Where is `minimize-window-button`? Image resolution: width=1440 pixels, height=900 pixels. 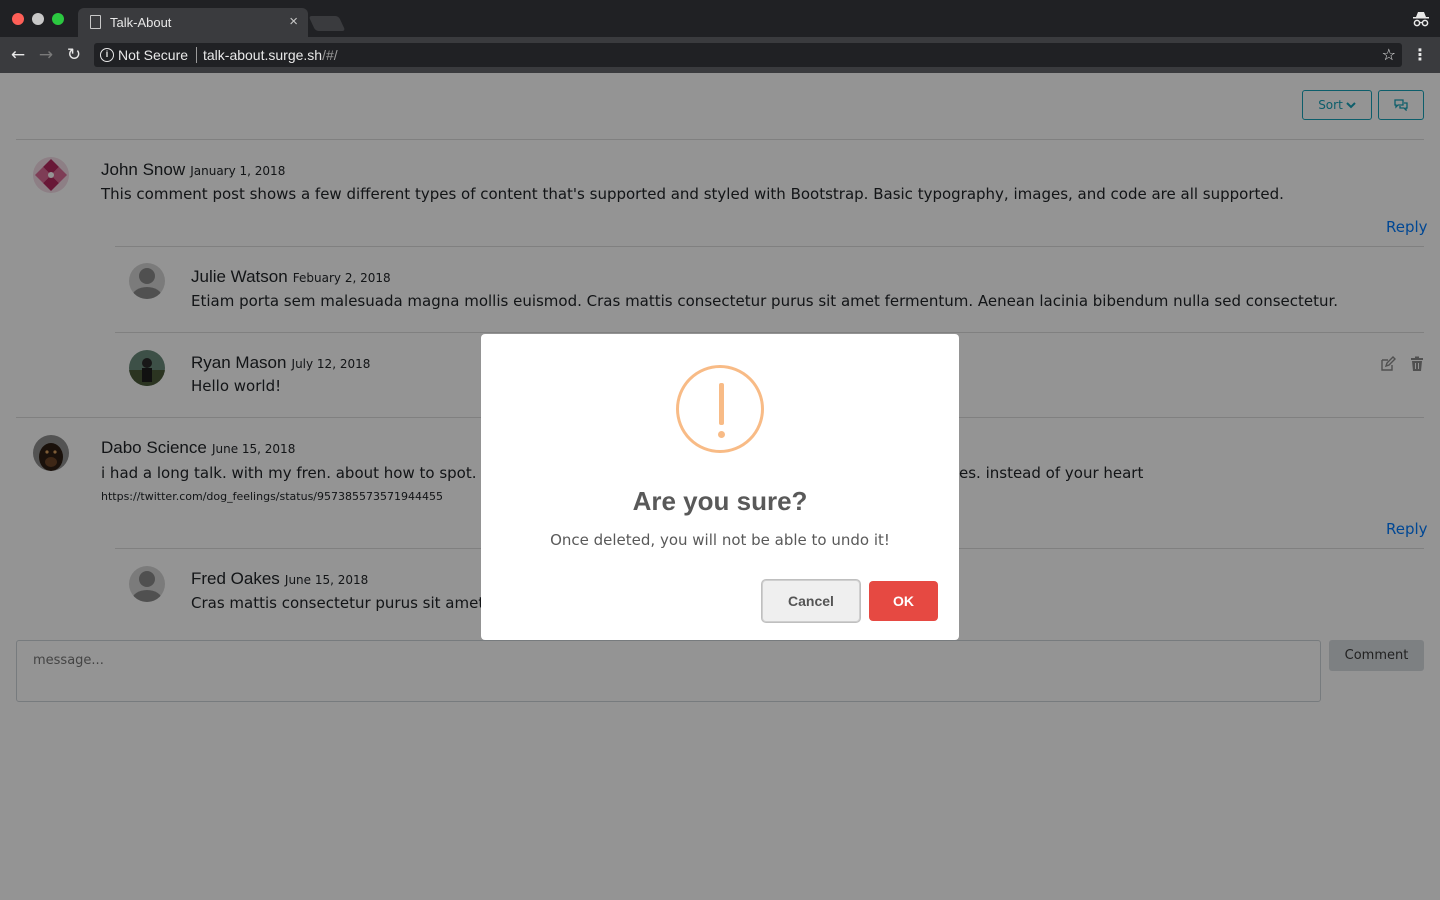 minimize-window-button is located at coordinates (38, 19).